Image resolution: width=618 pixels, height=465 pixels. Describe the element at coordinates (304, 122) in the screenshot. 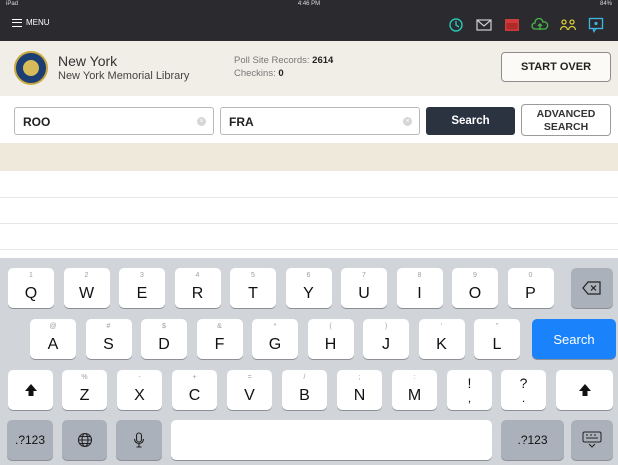

I see `first-name-input` at that location.